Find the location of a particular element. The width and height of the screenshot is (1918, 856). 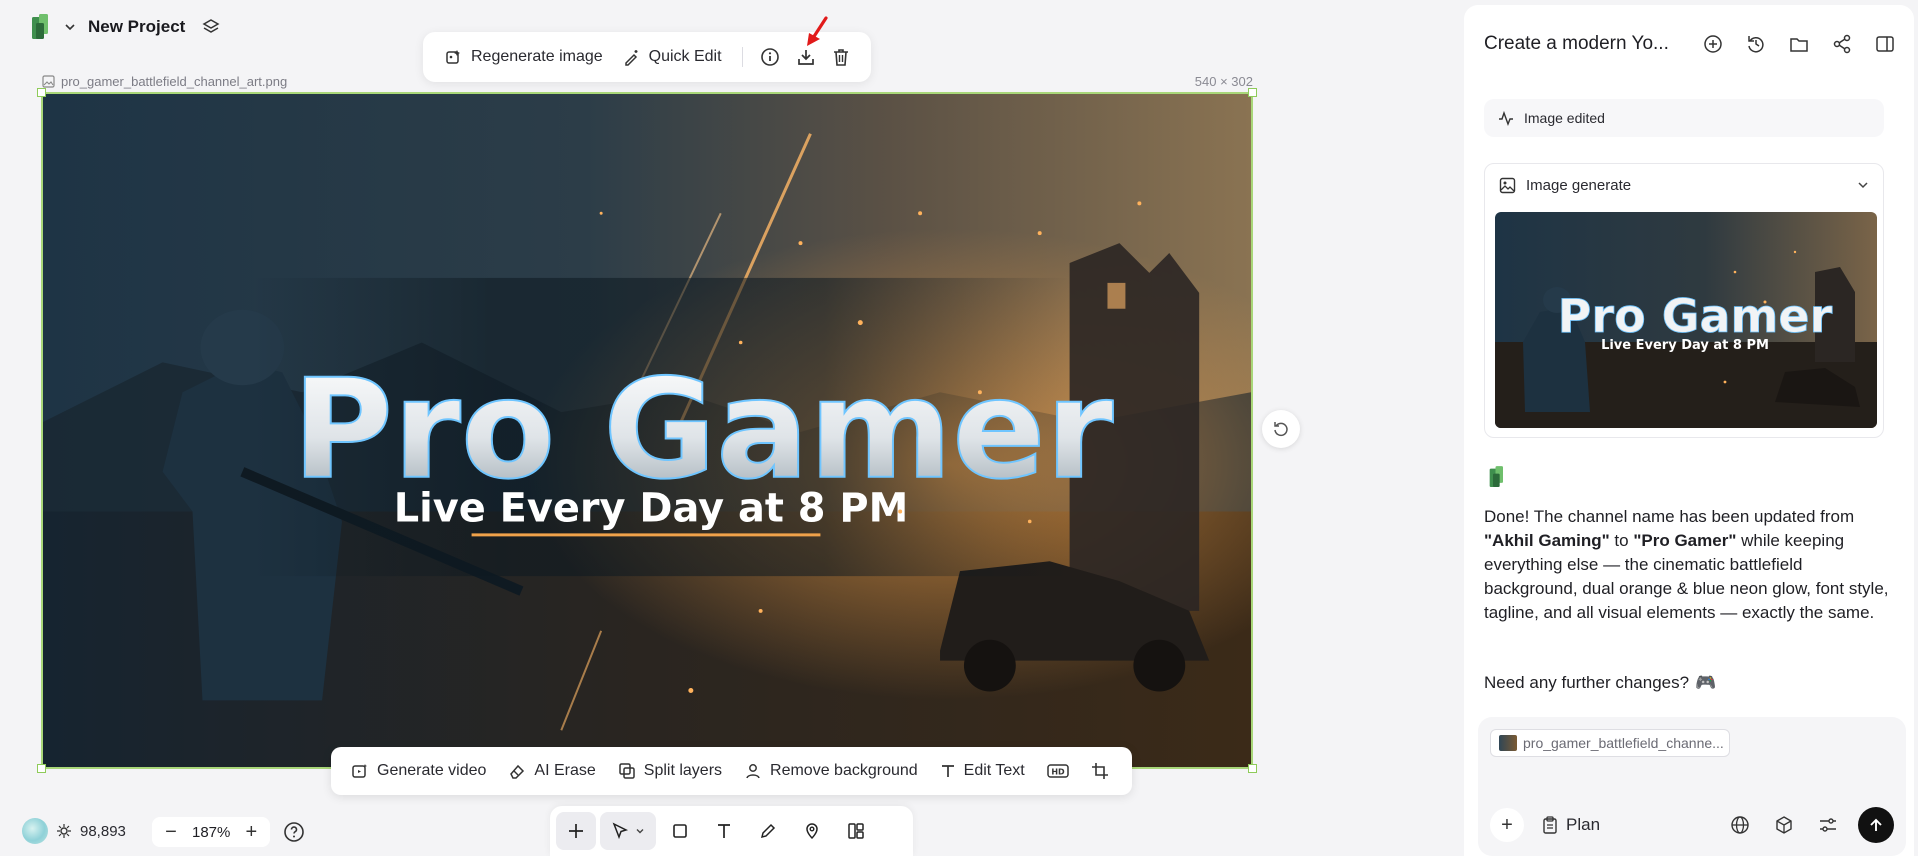

delete-button is located at coordinates (841, 57).